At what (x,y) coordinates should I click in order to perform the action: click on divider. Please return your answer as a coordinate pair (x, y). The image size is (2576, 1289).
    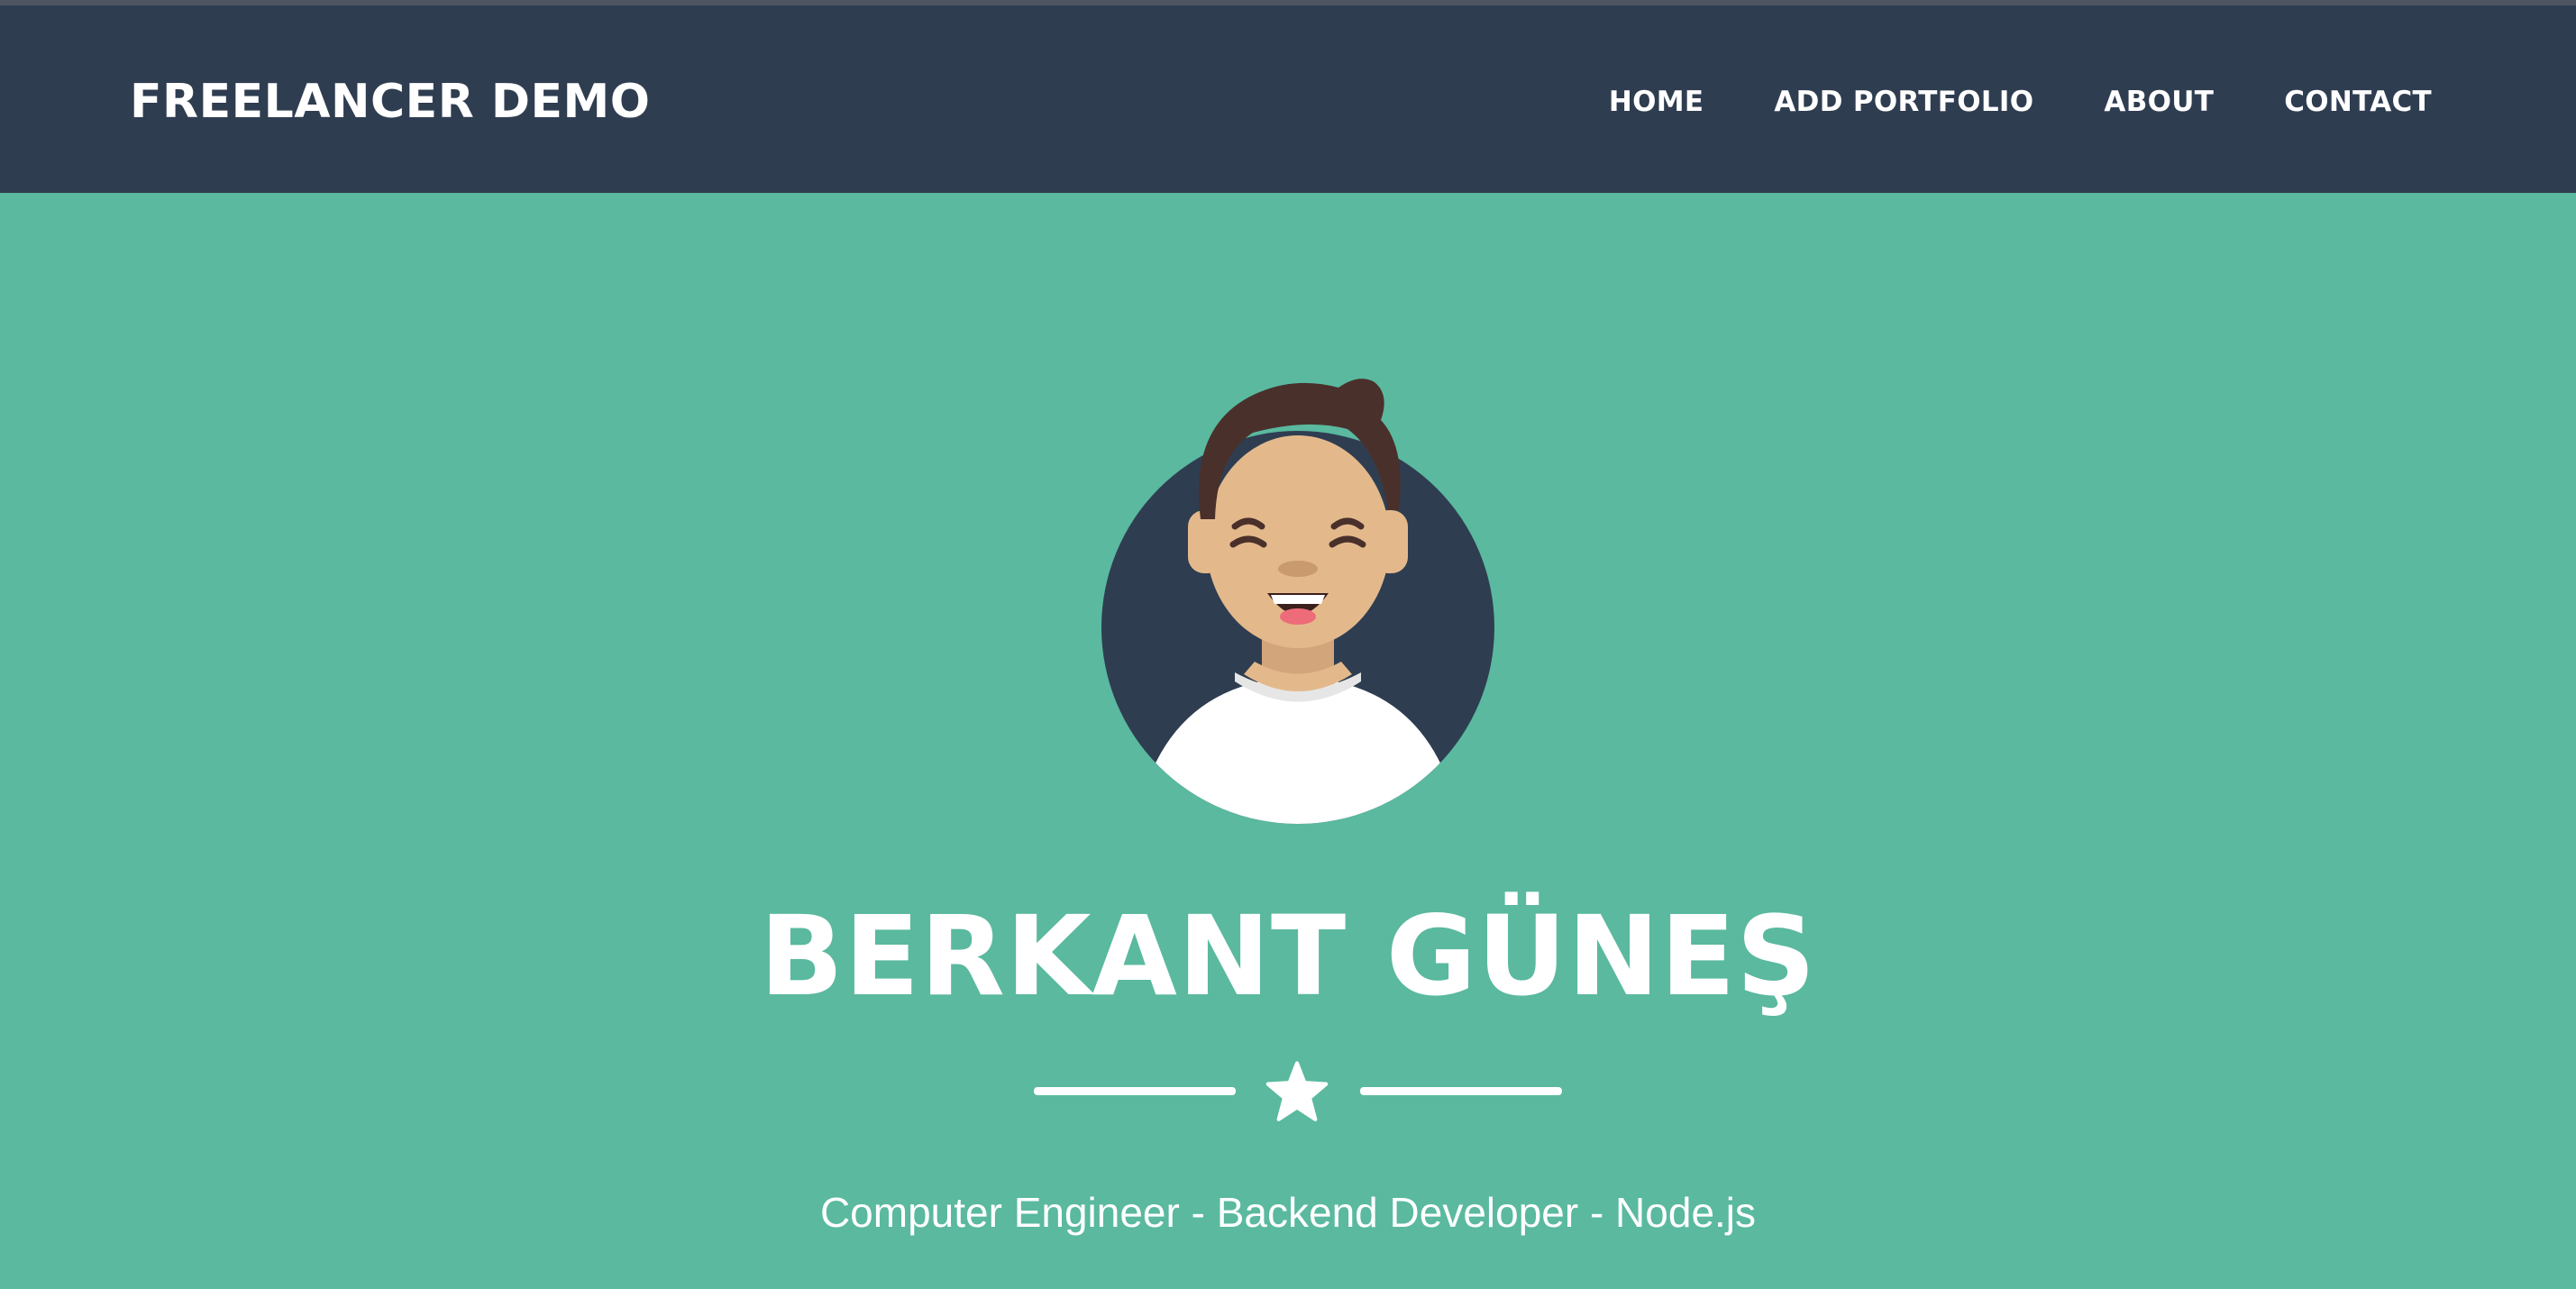
    Looking at the image, I should click on (1288, 1092).